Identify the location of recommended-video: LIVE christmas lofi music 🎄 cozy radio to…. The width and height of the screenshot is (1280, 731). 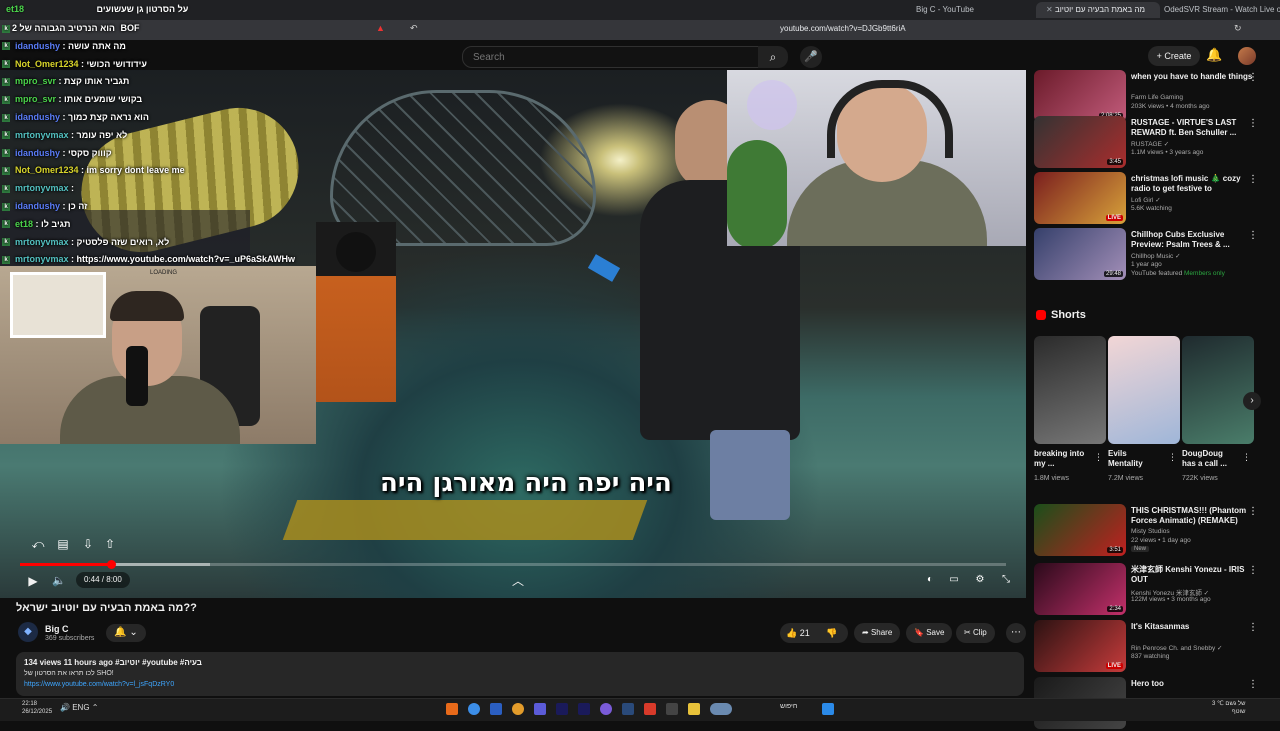
(1154, 199).